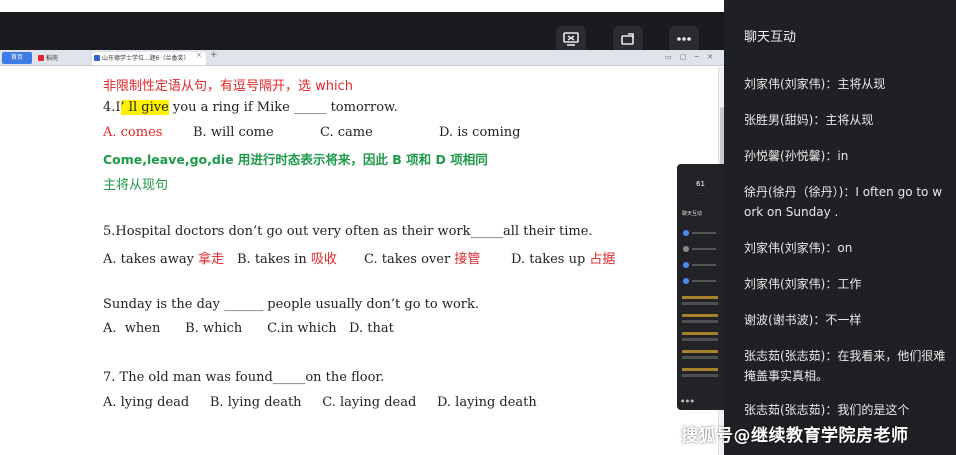 The width and height of the screenshot is (956, 455). I want to click on rotate-screen-icon, so click(628, 39).